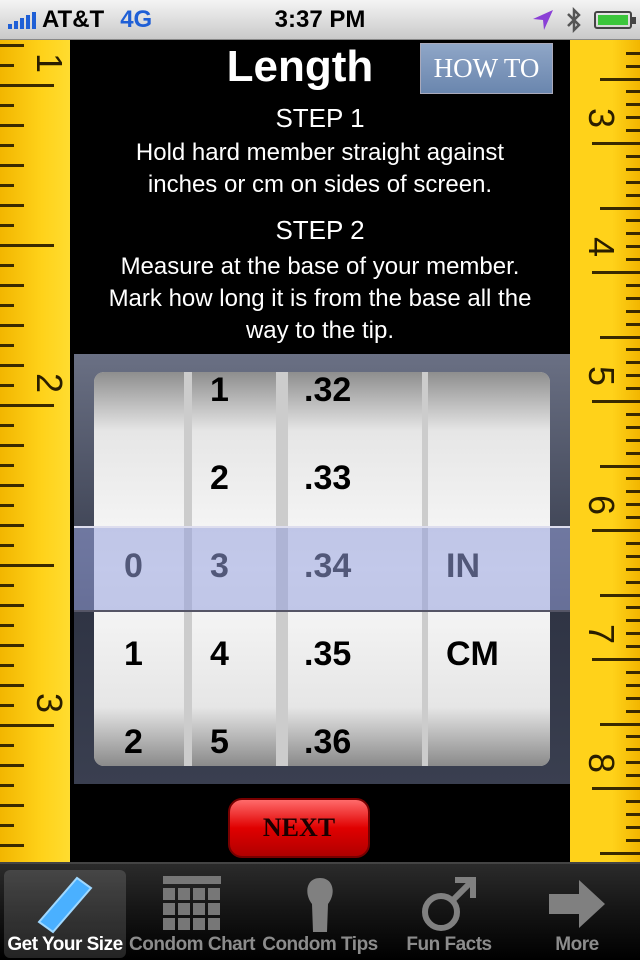  I want to click on inch-number: 3, so click(49, 703).